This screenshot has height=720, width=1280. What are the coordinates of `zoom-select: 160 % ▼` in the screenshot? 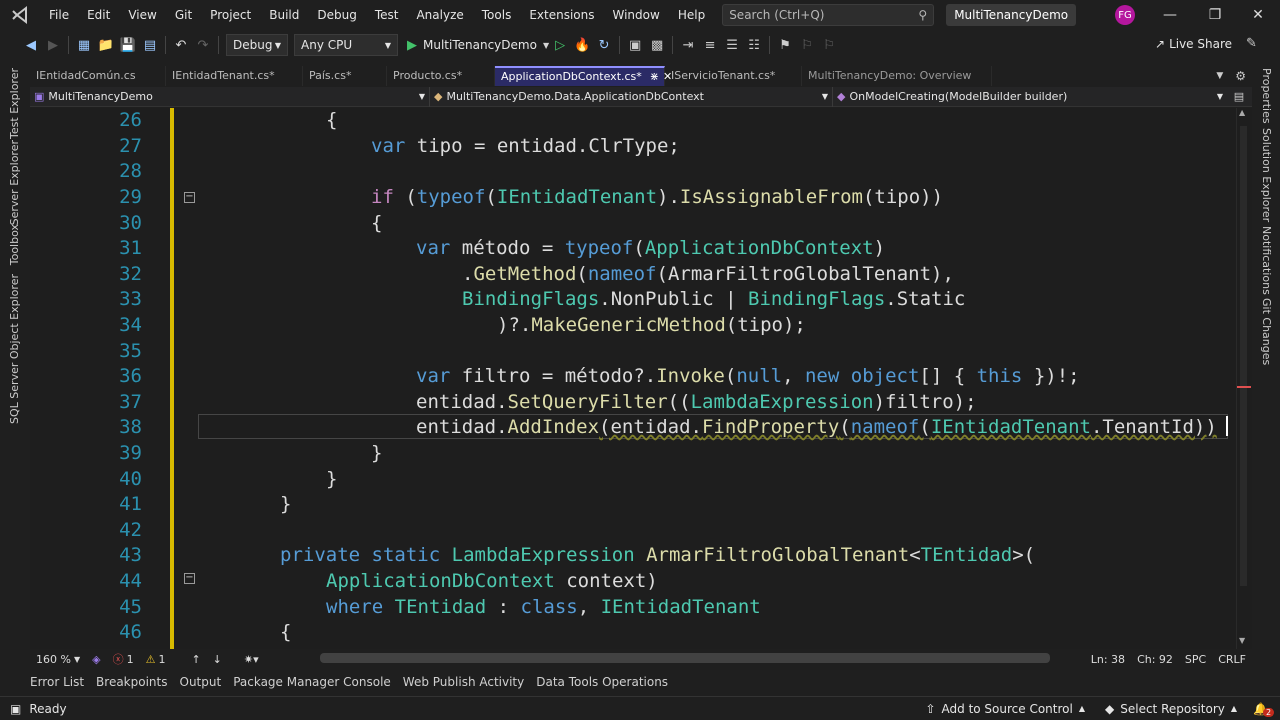 It's located at (58, 659).